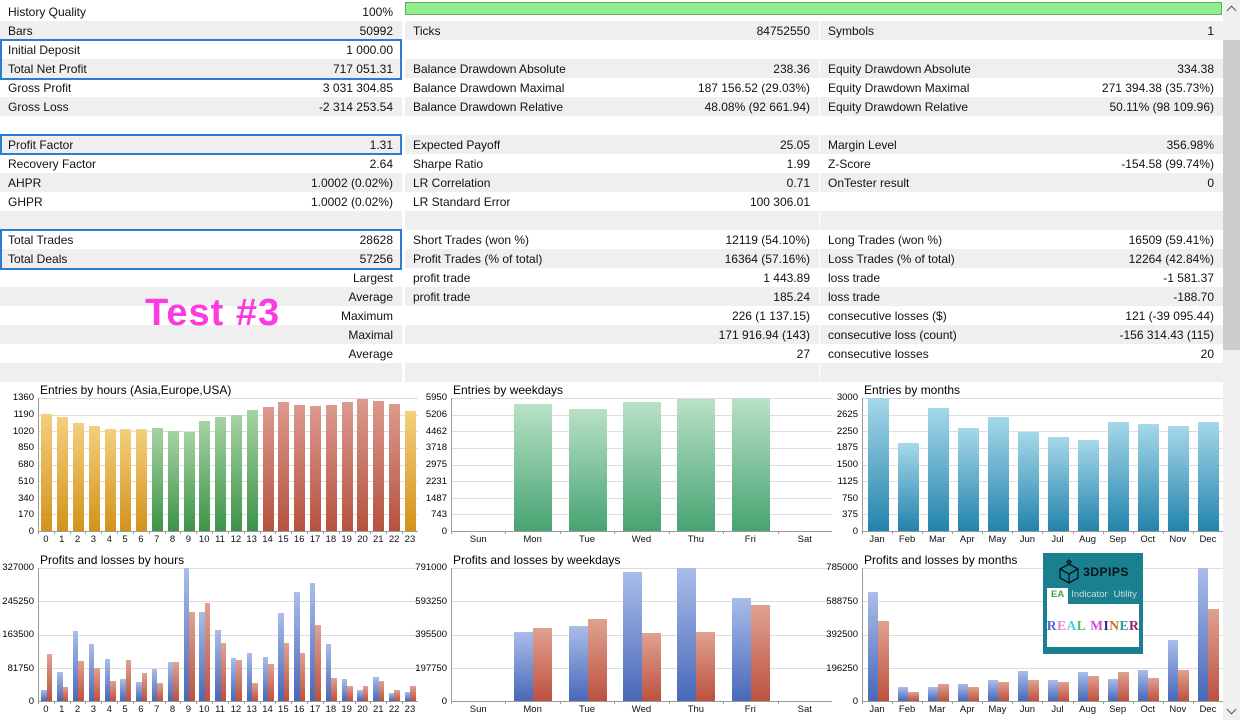 The width and height of the screenshot is (1240, 720). Describe the element at coordinates (844, 465) in the screenshot. I see `y-axis-labels: 0 375 750 1125 1500 1875 2250 2625 3000` at that location.